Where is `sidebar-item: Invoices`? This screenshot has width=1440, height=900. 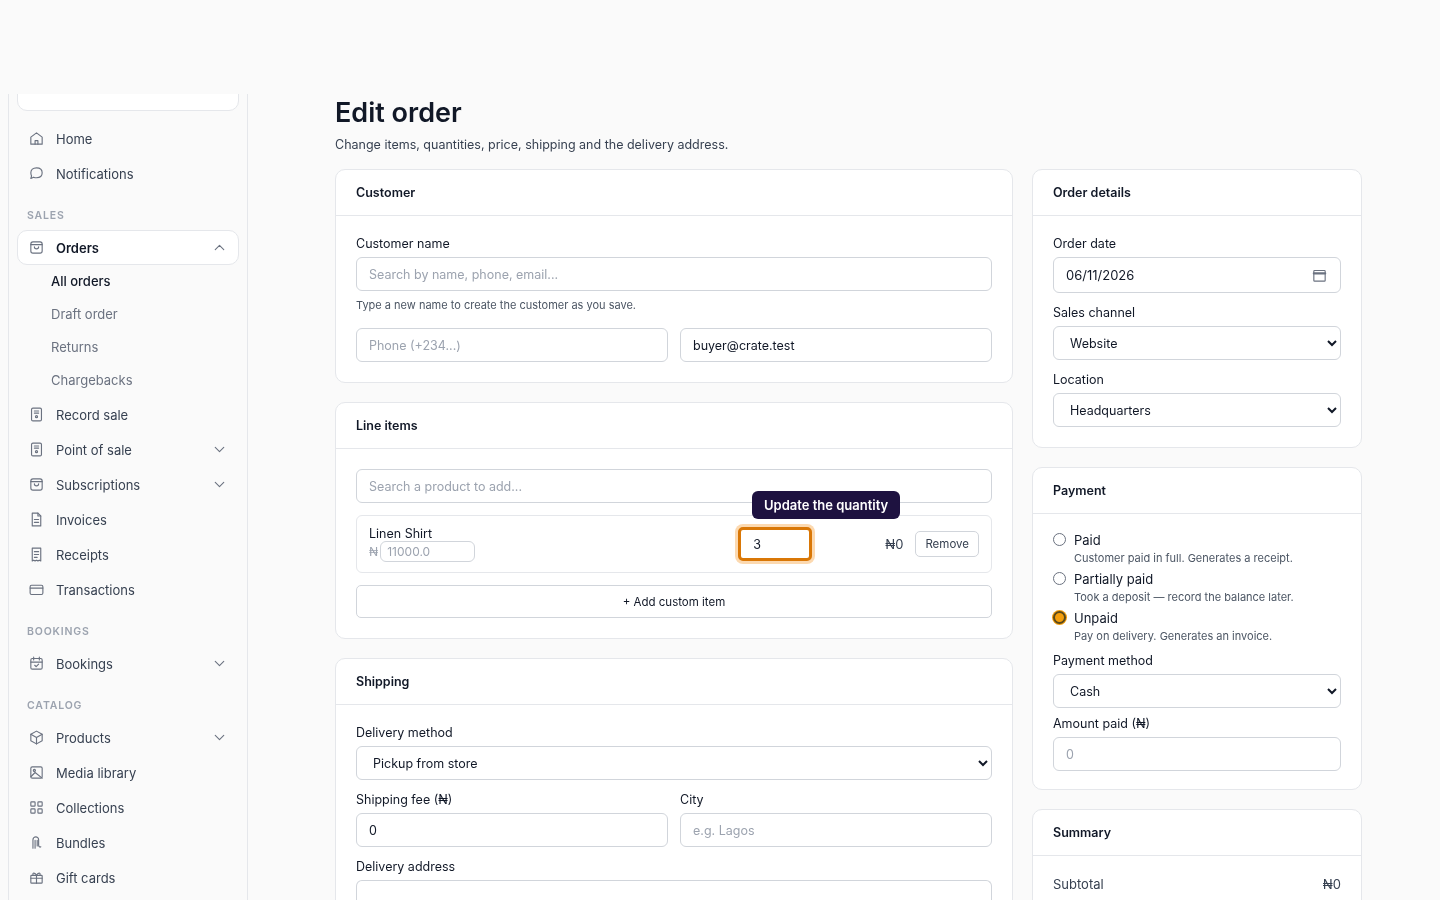
sidebar-item: Invoices is located at coordinates (128, 519).